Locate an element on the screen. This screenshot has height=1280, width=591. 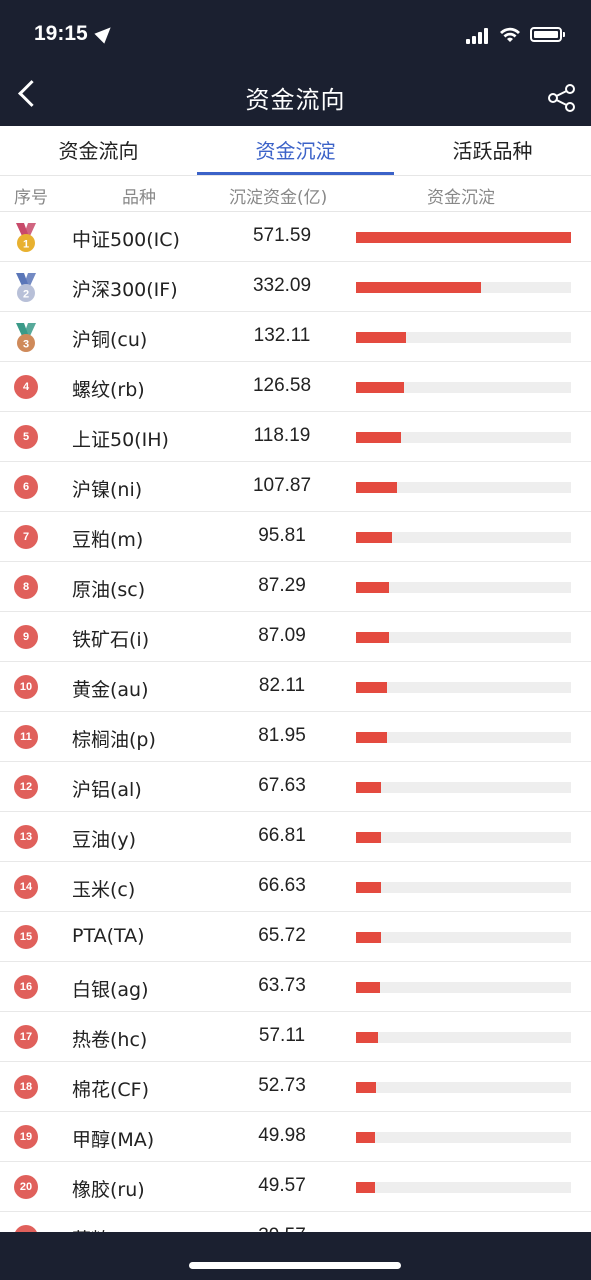
tab-label: 资金沉淀 is located at coordinates (295, 151).